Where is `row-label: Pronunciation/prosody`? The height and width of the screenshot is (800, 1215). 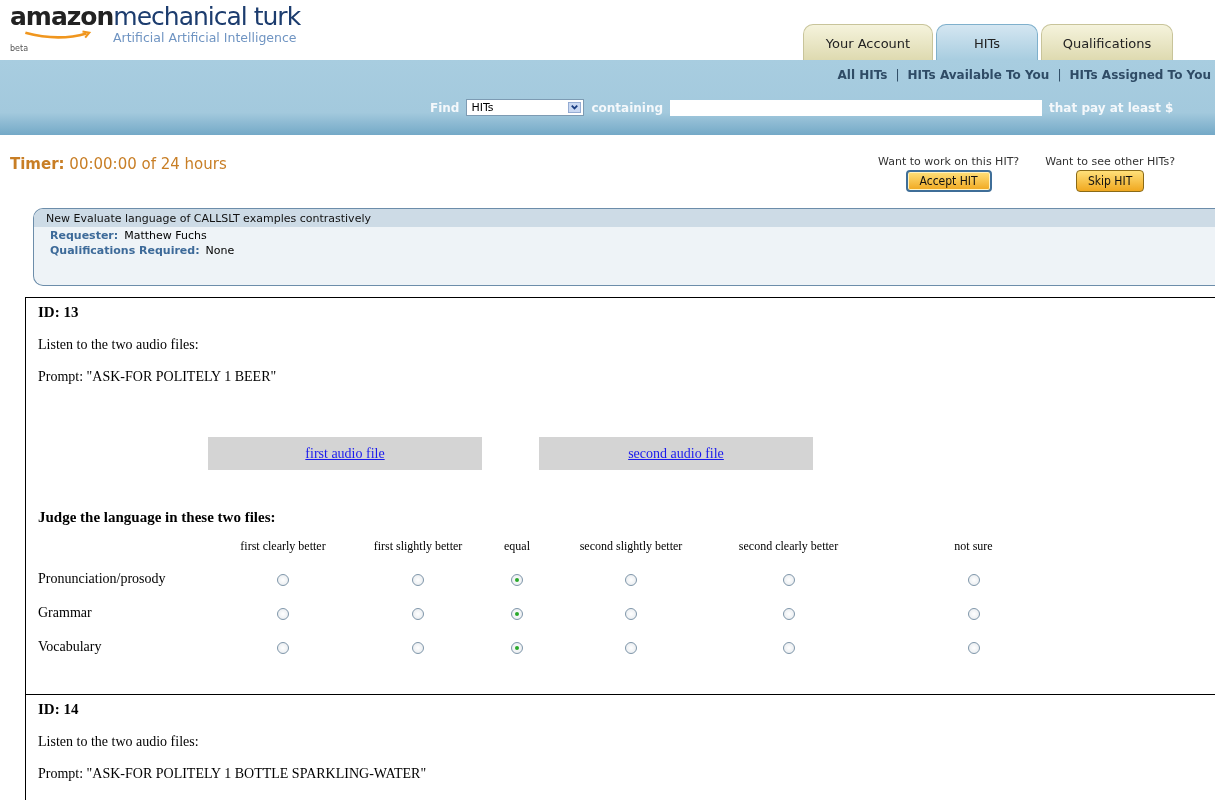
row-label: Pronunciation/prosody is located at coordinates (102, 578).